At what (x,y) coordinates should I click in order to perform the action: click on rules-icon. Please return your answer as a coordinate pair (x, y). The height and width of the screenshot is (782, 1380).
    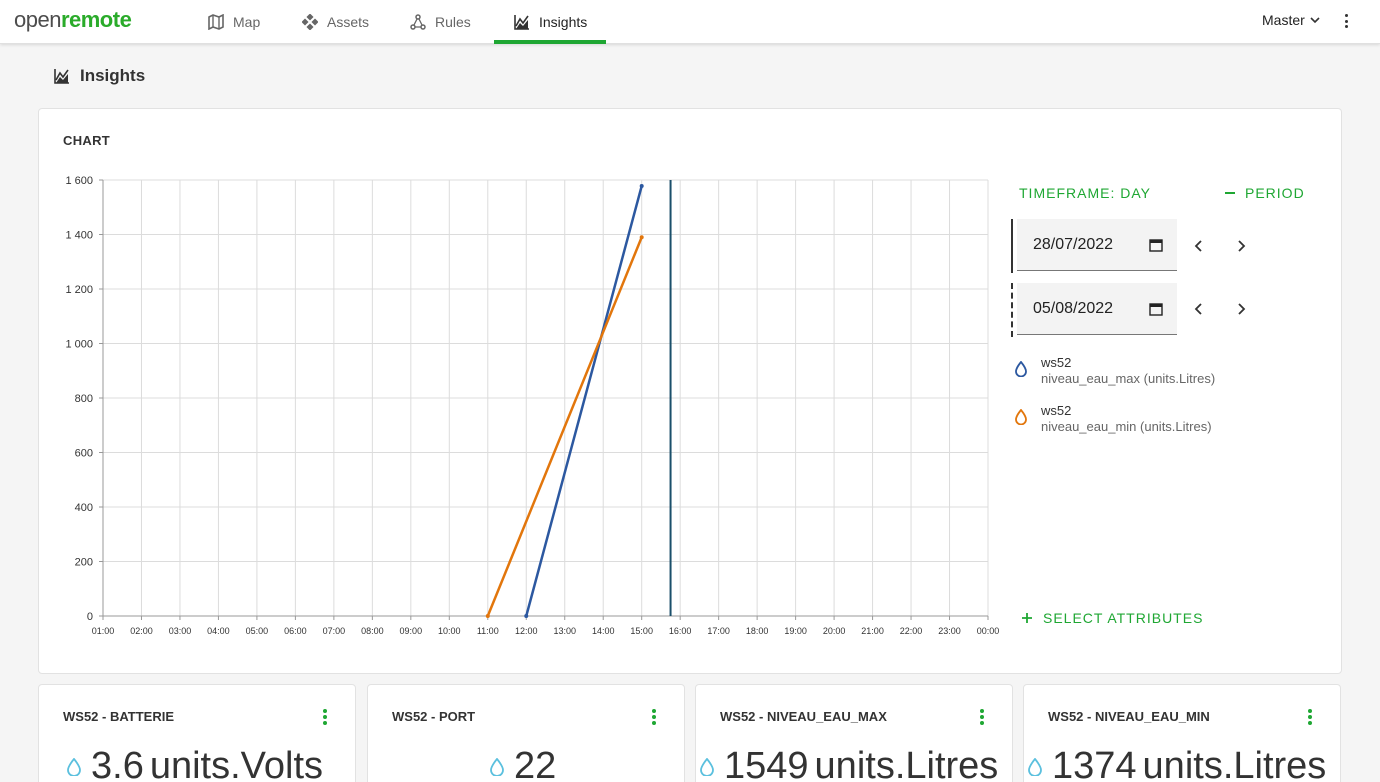
    Looking at the image, I should click on (418, 22).